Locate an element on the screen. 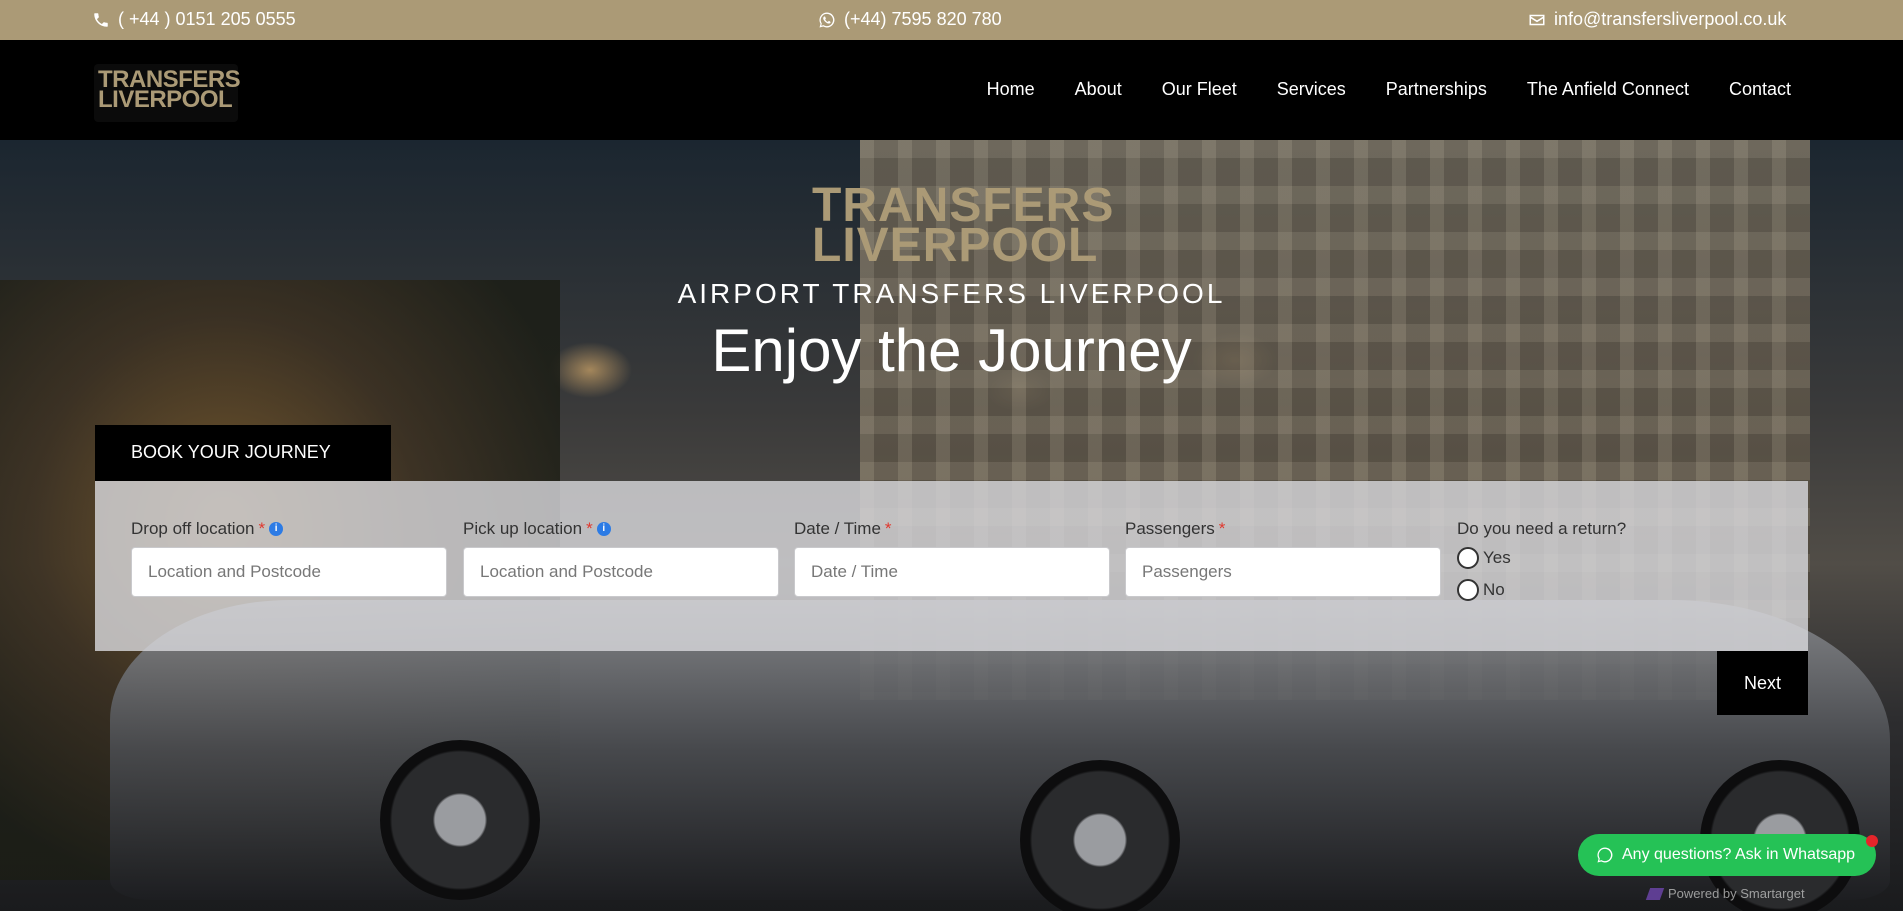  logo-line-2: LIVERPOOL is located at coordinates (165, 99).